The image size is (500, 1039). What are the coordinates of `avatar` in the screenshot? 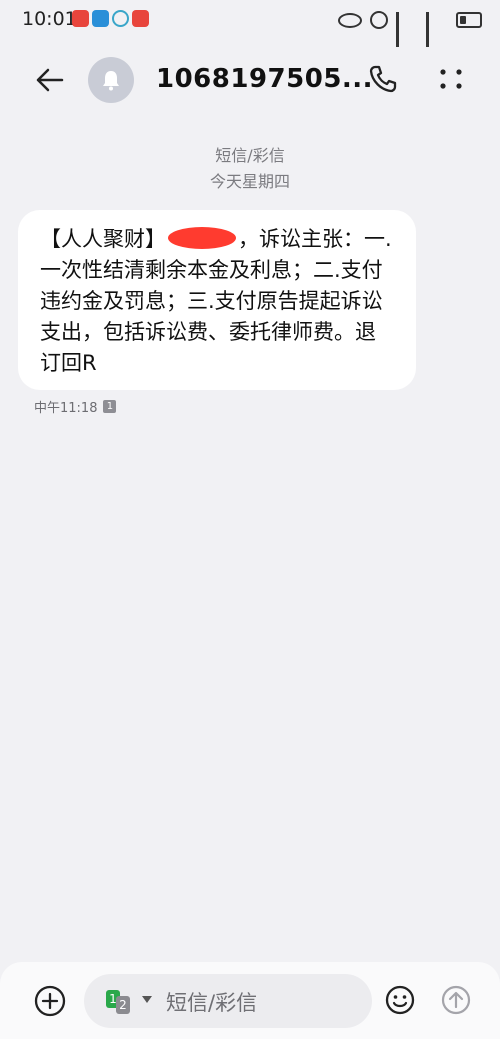 It's located at (111, 80).